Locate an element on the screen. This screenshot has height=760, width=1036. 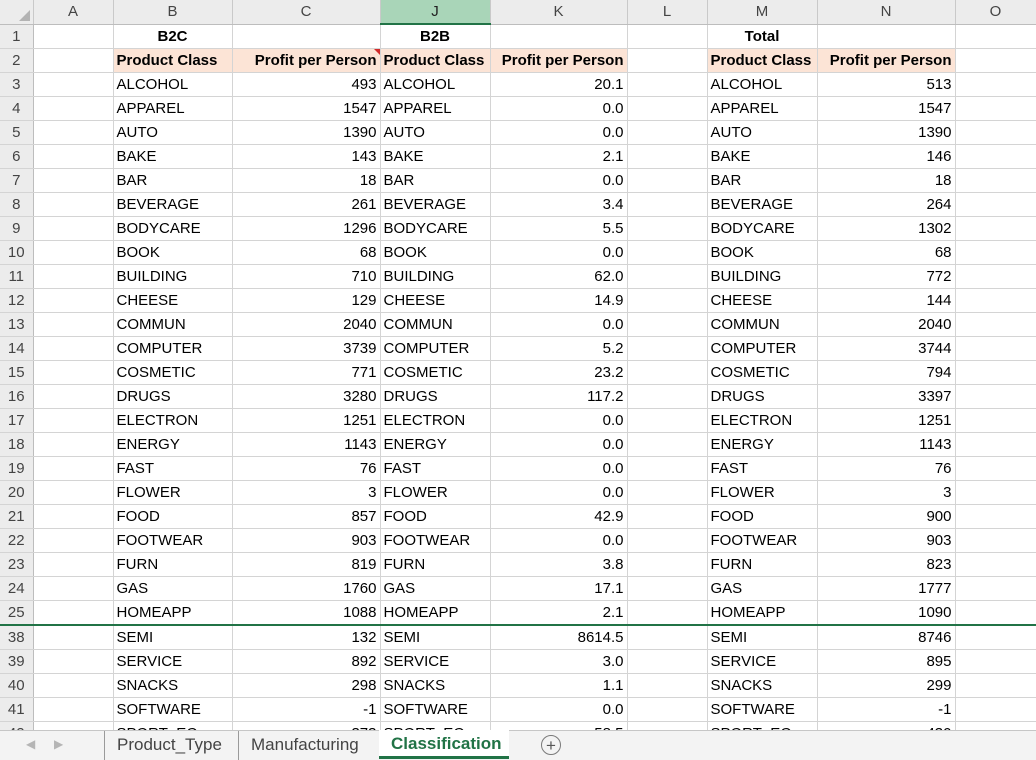
b2c-profit-cell: 132 is located at coordinates (306, 637).